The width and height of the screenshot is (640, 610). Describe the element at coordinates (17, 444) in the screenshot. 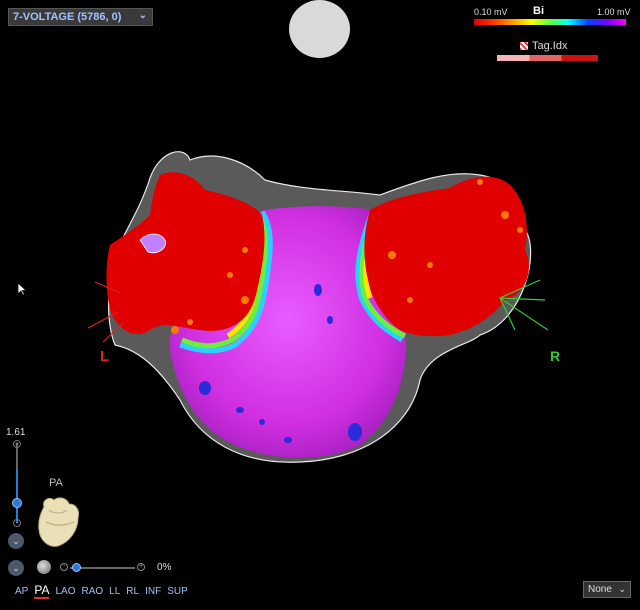

I see `zoom-in-button: +` at that location.